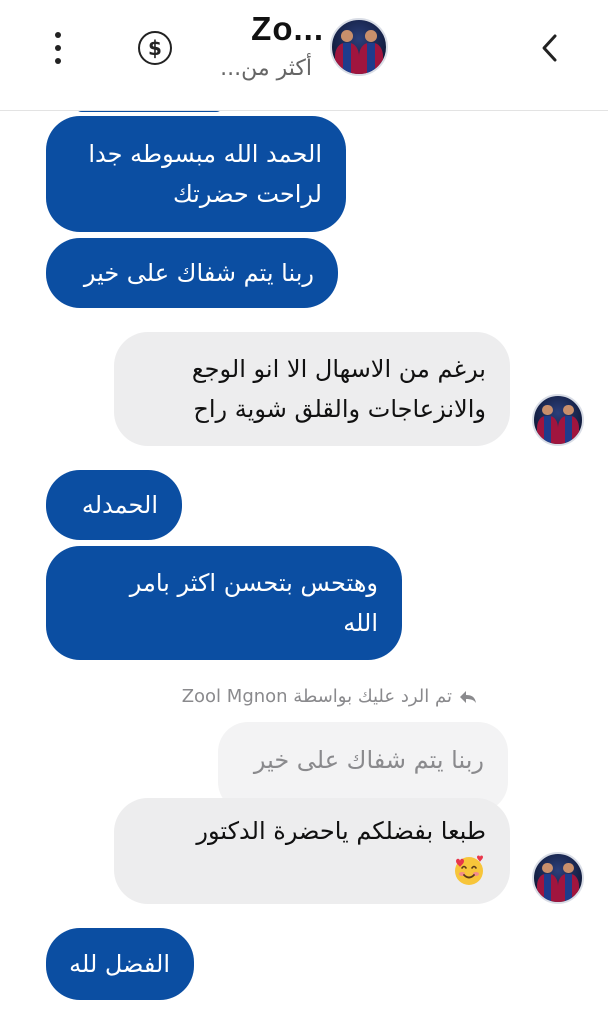 The image size is (608, 1024). Describe the element at coordinates (550, 48) in the screenshot. I see `chevron-left-icon` at that location.